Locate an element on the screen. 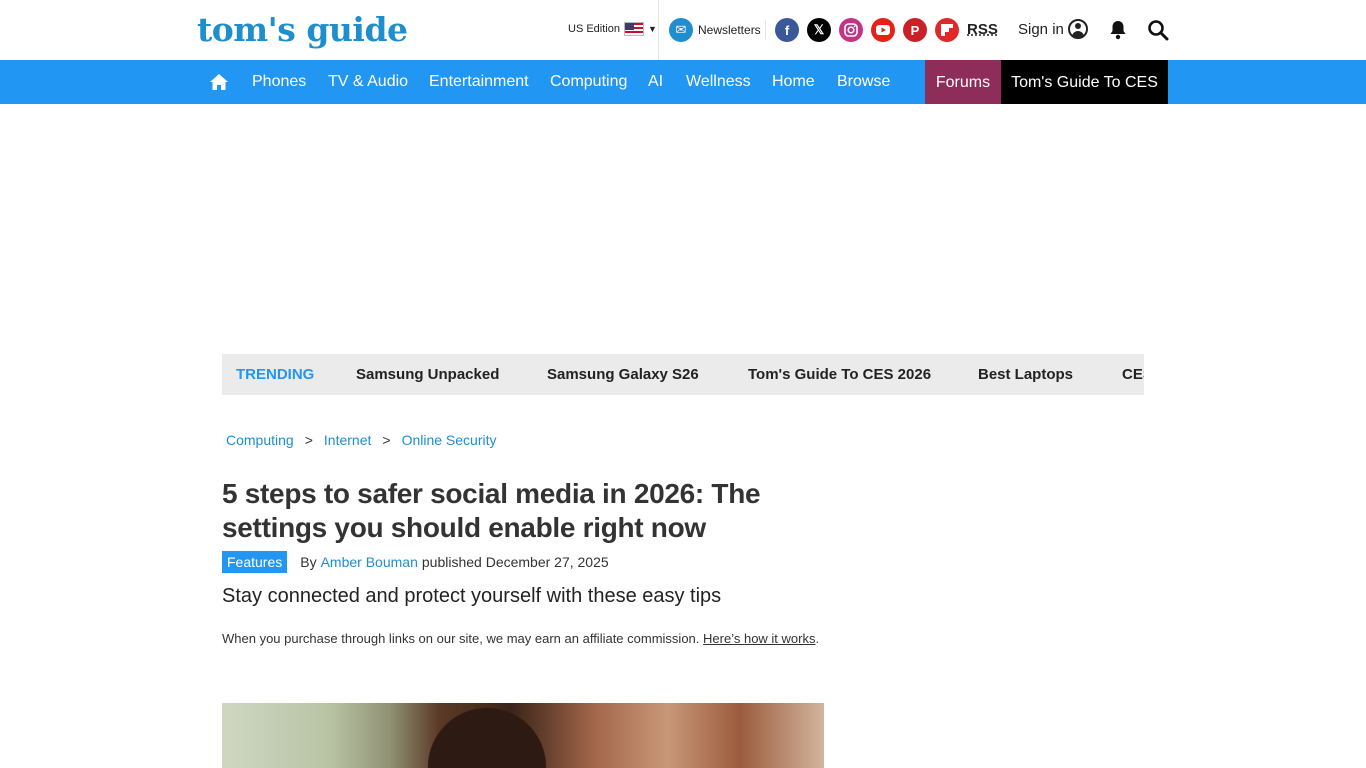  bell-icon is located at coordinates (1118, 30).